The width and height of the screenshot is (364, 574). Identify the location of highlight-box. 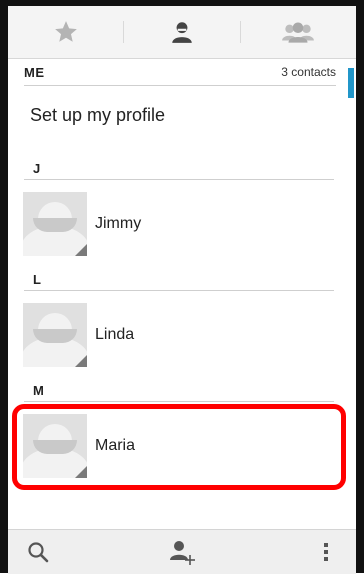
(179, 447).